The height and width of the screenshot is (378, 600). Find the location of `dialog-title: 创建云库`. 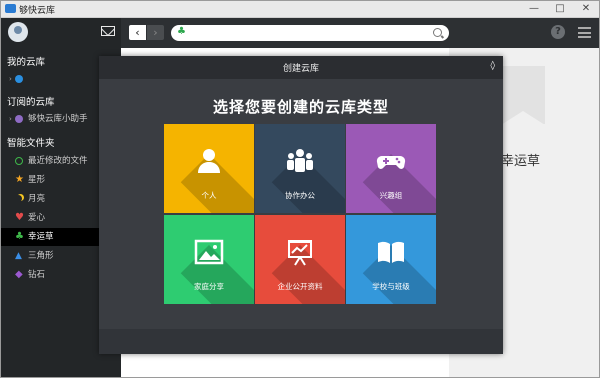

dialog-title: 创建云库 is located at coordinates (300, 69).